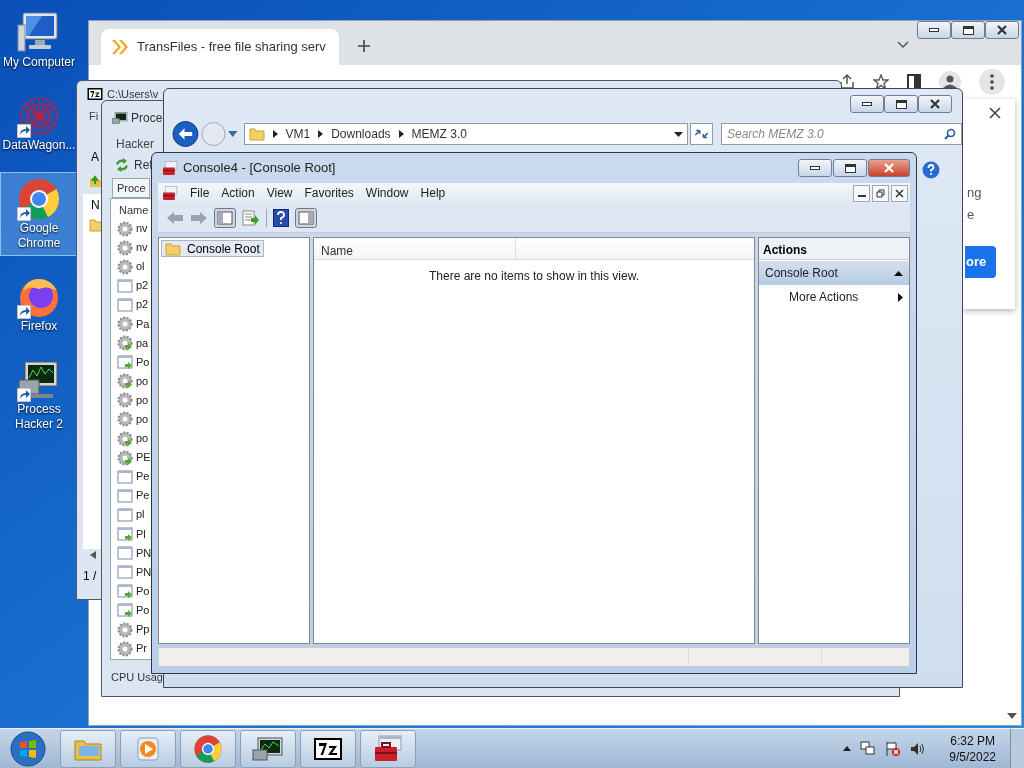 The height and width of the screenshot is (768, 1024). Describe the element at coordinates (980, 262) in the screenshot. I see `popup-button: ore` at that location.